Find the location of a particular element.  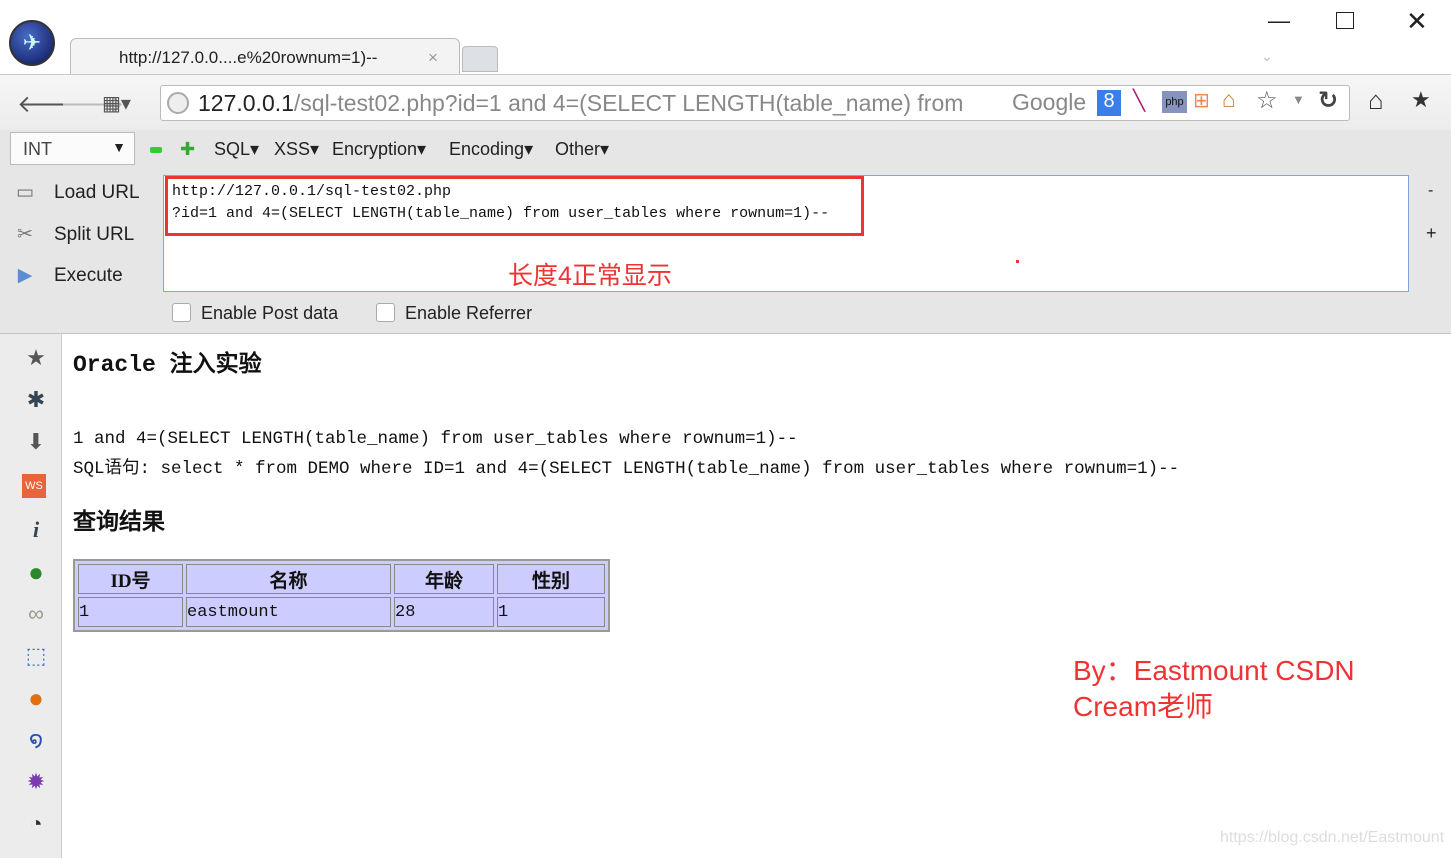

addon-sidebar: ★ ✱ ⬇ WS i ● ∞ ⬚ ● ໑ ✹ ◔ is located at coordinates (31, 596).